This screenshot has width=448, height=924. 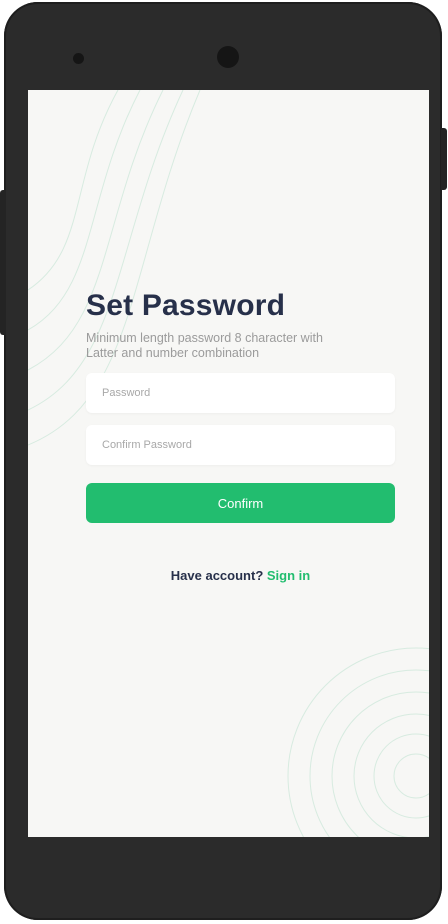 I want to click on volume-button, so click(x=3, y=262).